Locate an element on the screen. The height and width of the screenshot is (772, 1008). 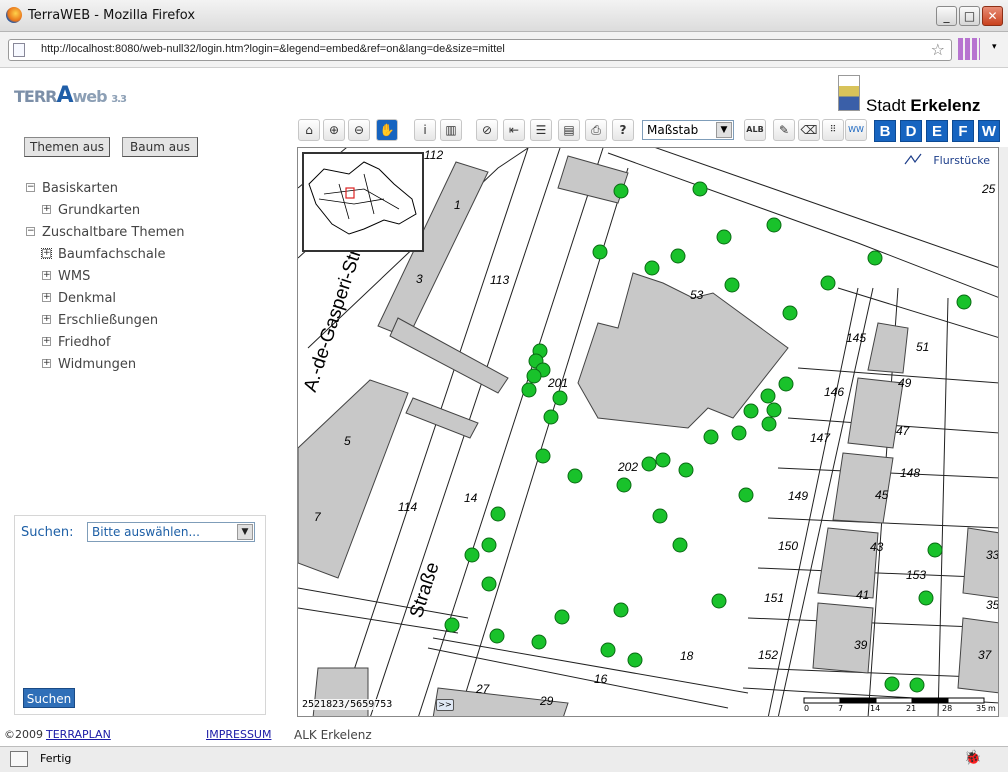
parcel-label: 14 is located at coordinates (471, 498).